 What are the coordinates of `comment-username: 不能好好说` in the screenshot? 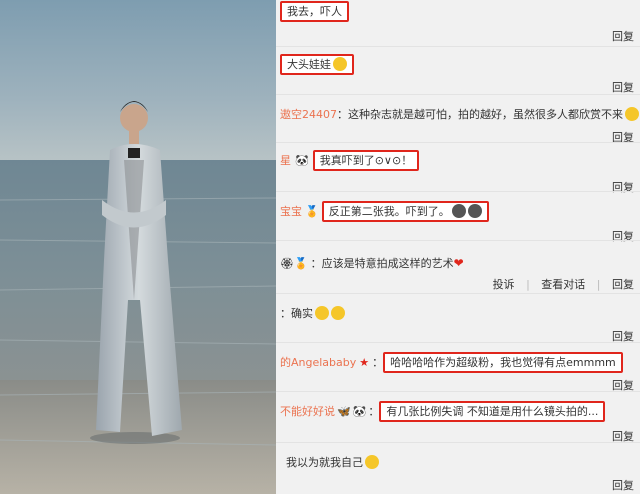 It's located at (307, 411).